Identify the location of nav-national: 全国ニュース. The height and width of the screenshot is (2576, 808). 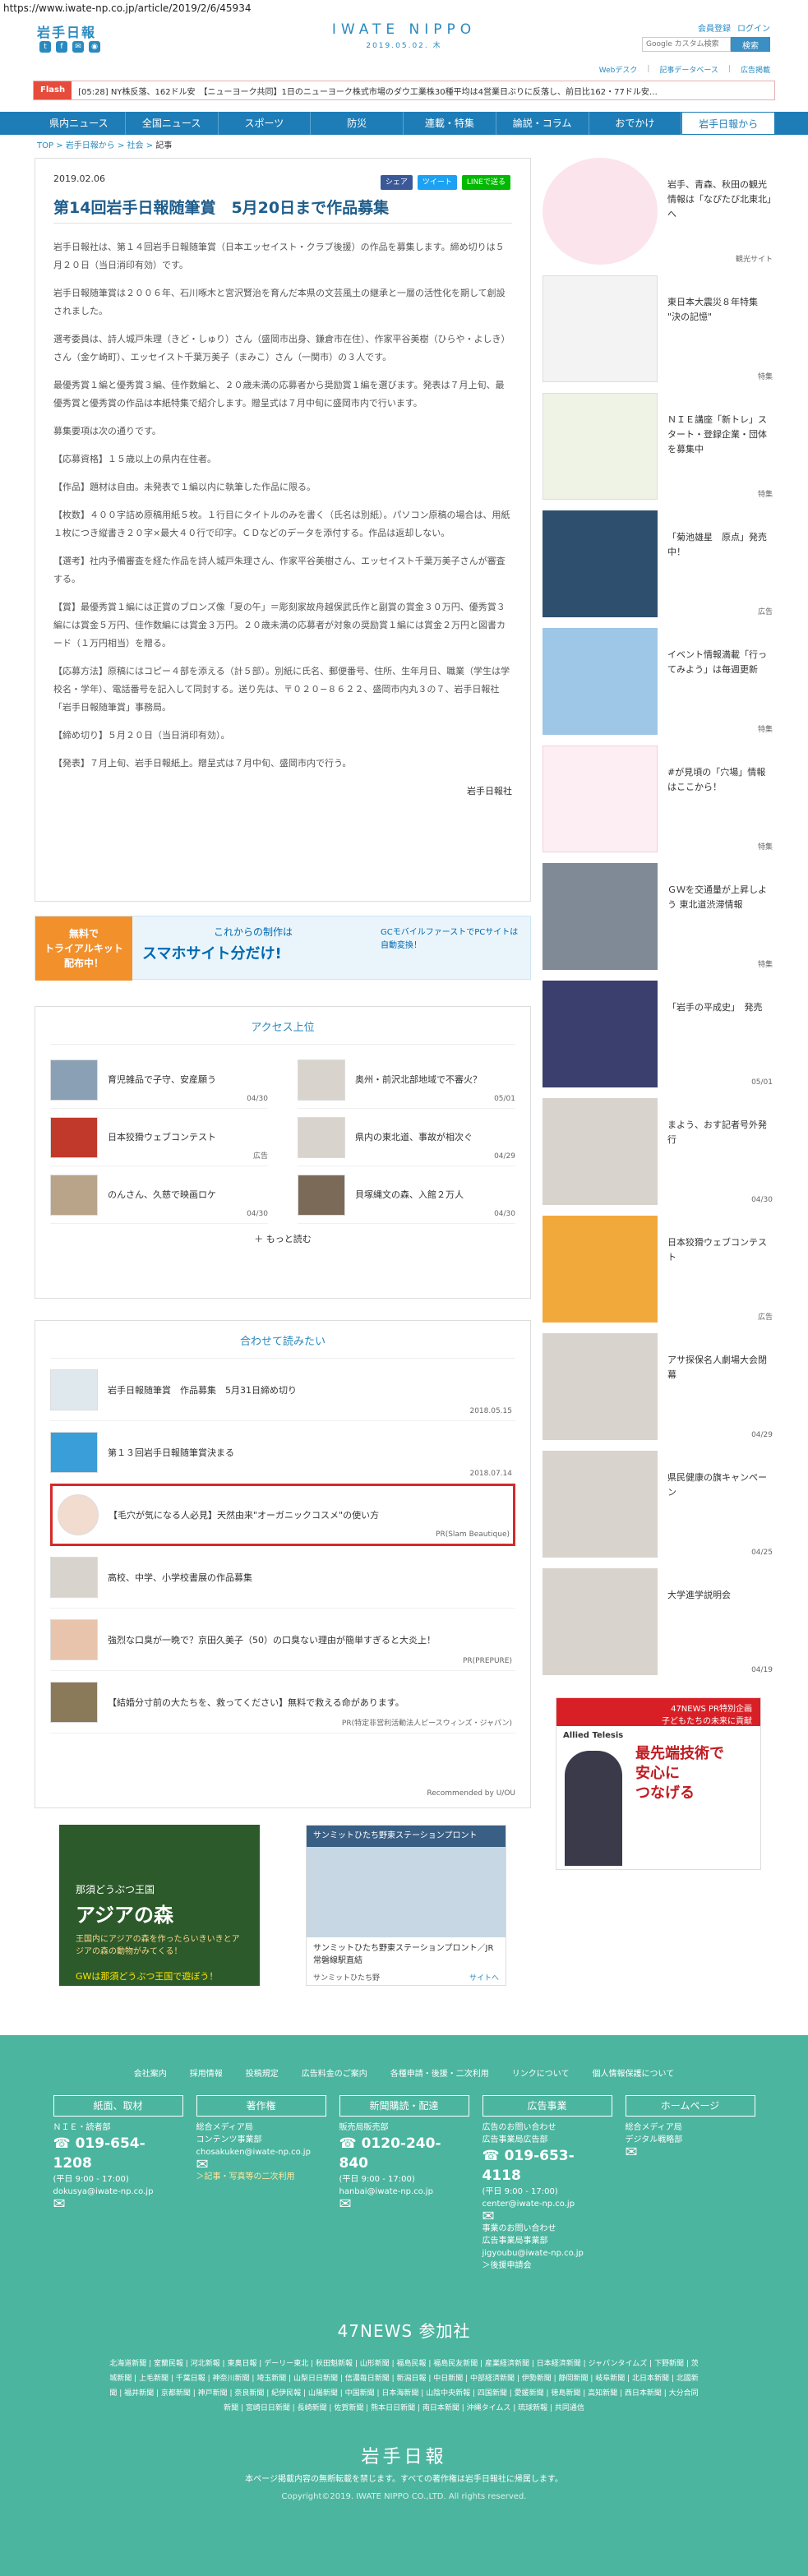
(172, 123).